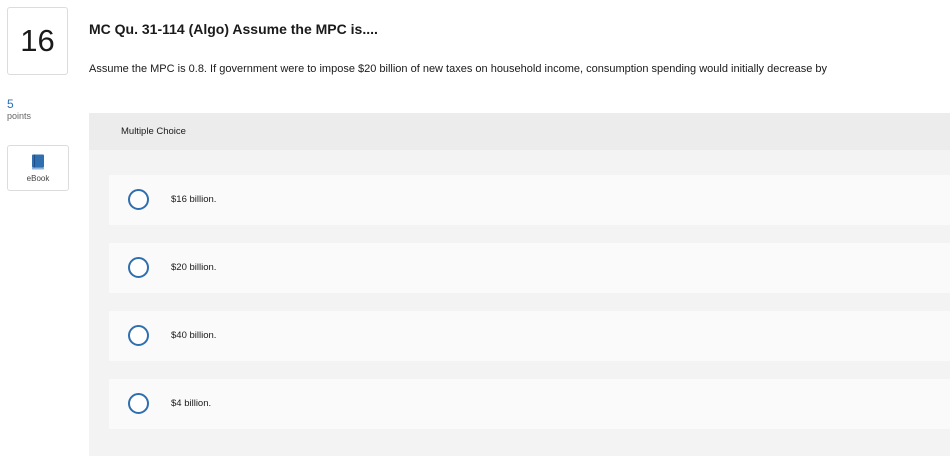 Image resolution: width=950 pixels, height=456 pixels. Describe the element at coordinates (10, 104) in the screenshot. I see `points-value: 5` at that location.